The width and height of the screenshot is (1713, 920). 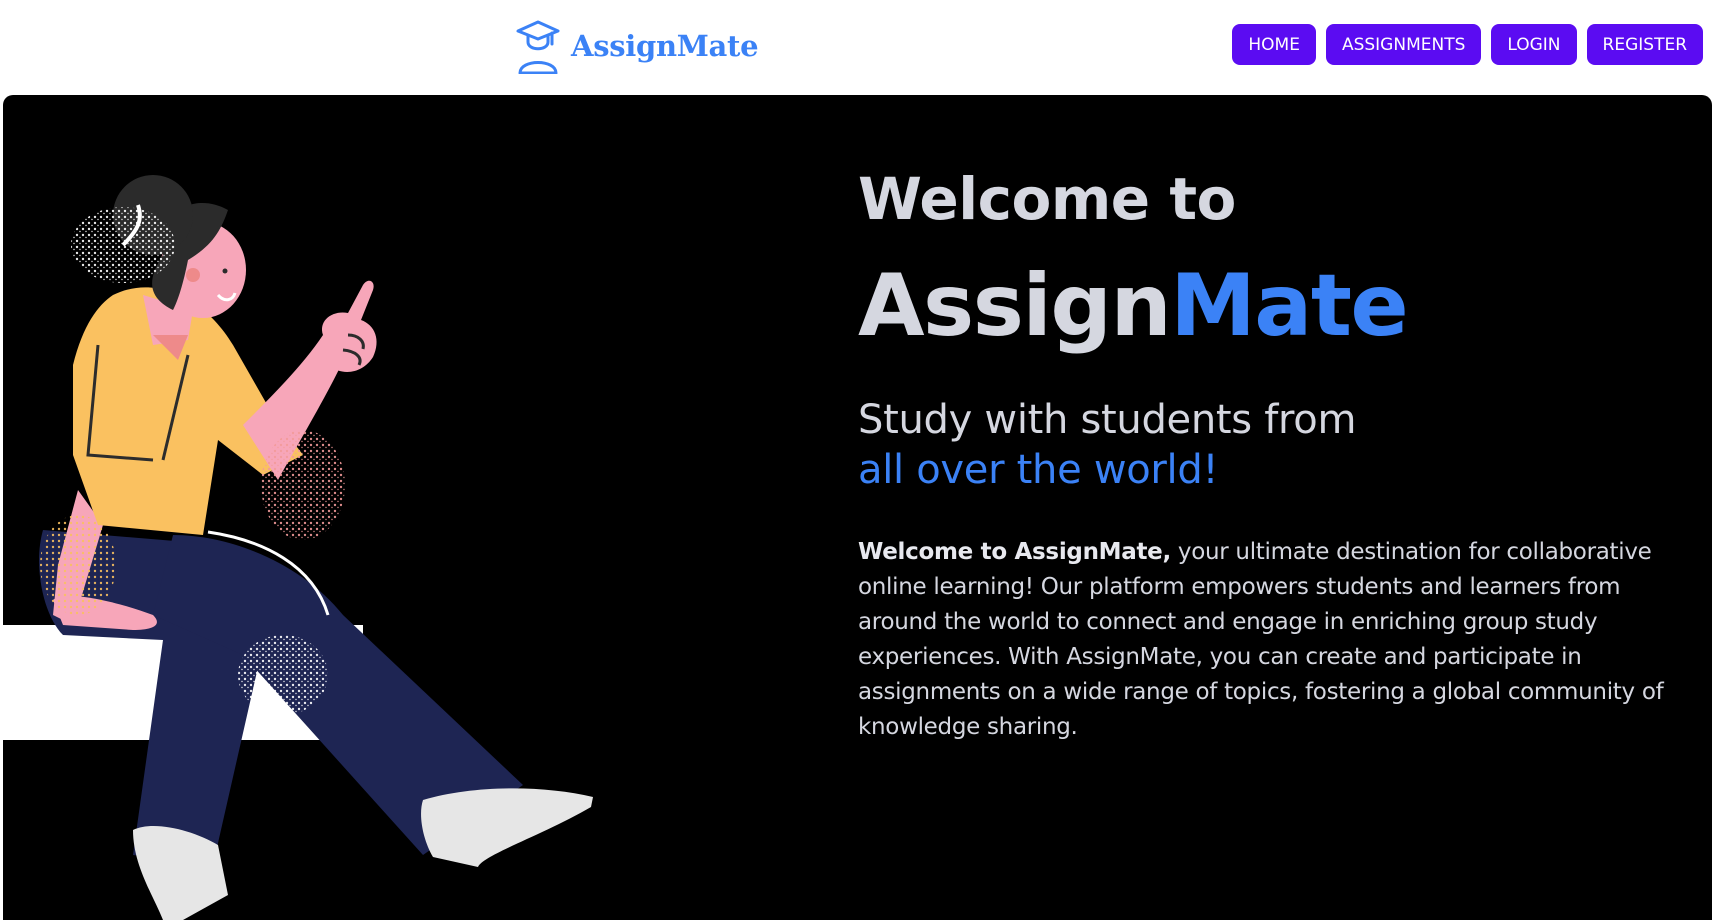 I want to click on hero-subtitle-line1: Study with students from, so click(x=1107, y=420).